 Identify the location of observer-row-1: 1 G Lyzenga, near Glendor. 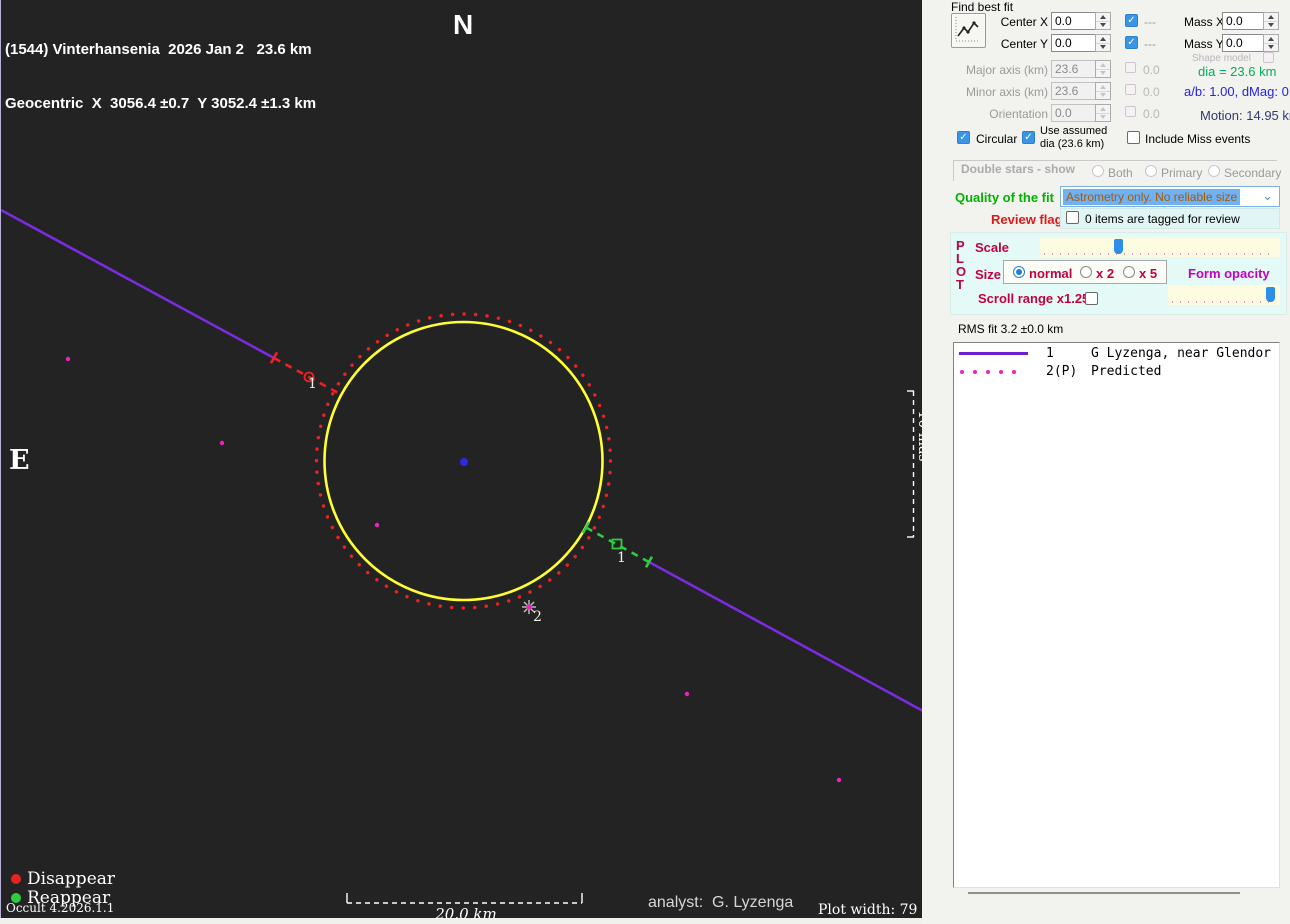
(1116, 353).